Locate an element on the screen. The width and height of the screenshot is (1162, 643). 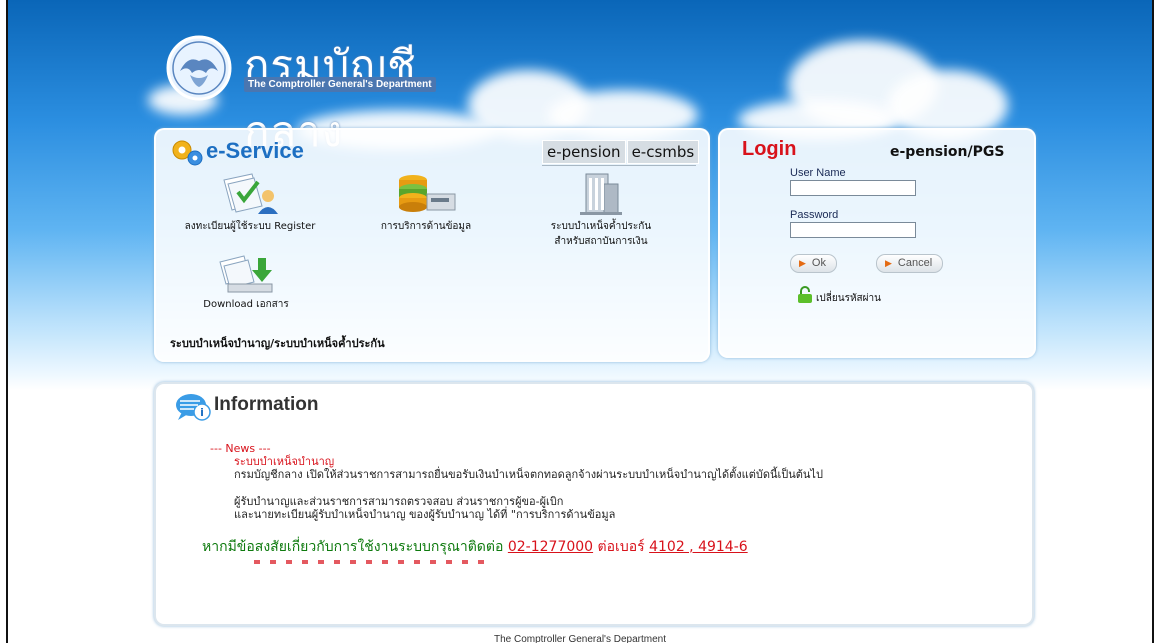
tab-e-csmbs: e-csmbs is located at coordinates (663, 152).